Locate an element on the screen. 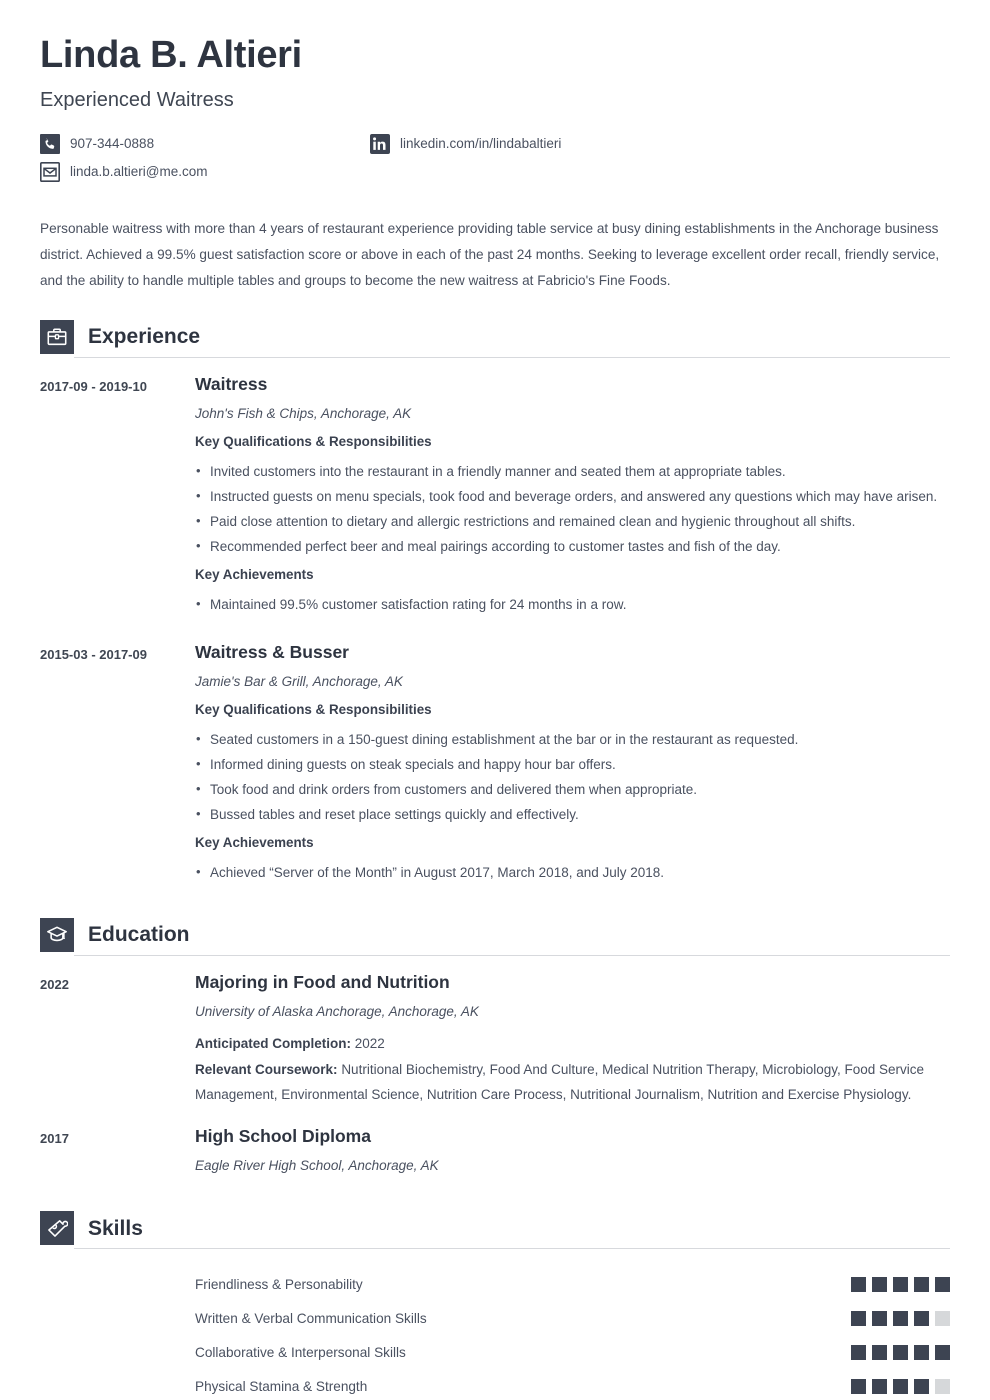 Image resolution: width=990 pixels, height=1400 pixels. skill-box-empty is located at coordinates (942, 1318).